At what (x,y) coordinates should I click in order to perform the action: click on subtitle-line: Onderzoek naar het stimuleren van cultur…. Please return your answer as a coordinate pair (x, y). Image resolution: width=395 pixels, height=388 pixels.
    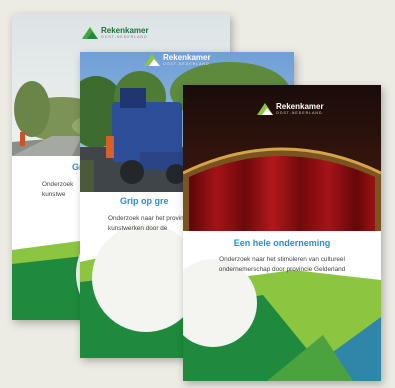
    Looking at the image, I should click on (282, 259).